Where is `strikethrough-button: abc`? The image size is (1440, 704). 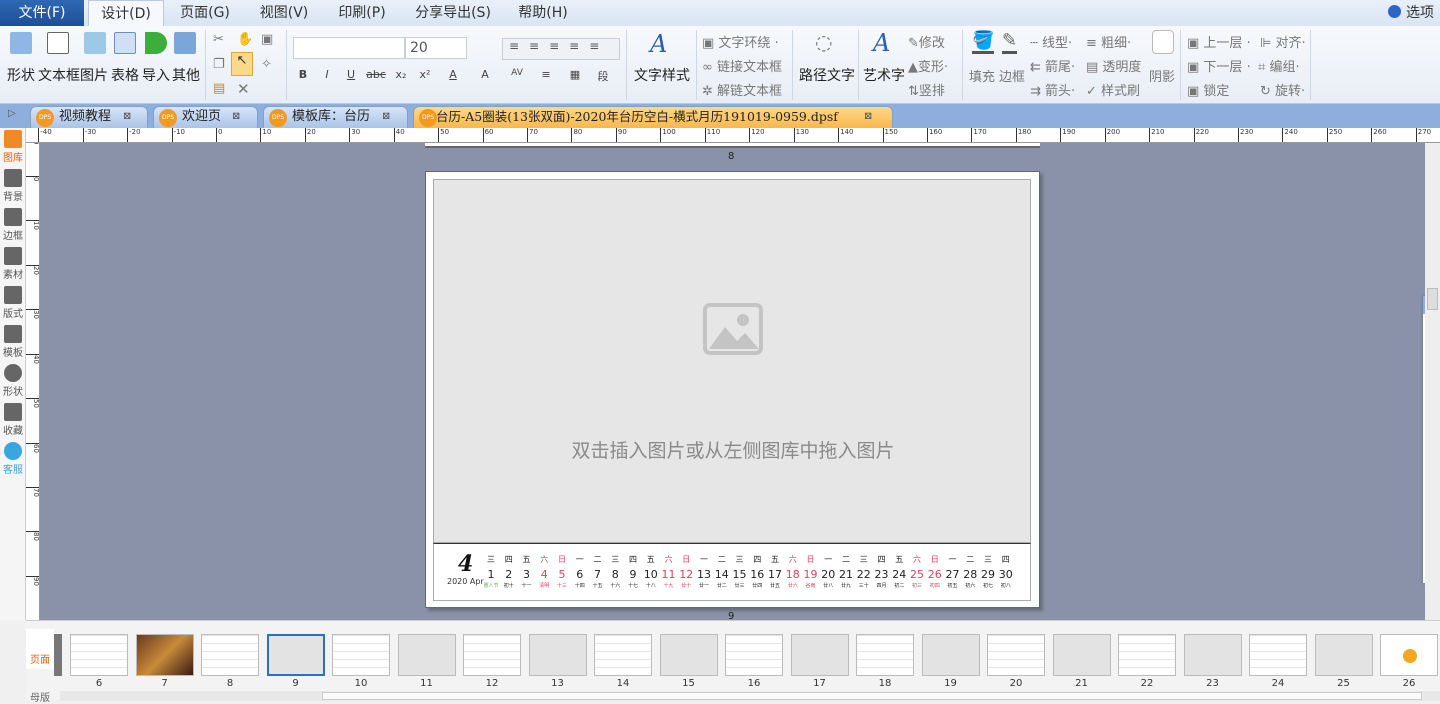 strikethrough-button: abc is located at coordinates (376, 80).